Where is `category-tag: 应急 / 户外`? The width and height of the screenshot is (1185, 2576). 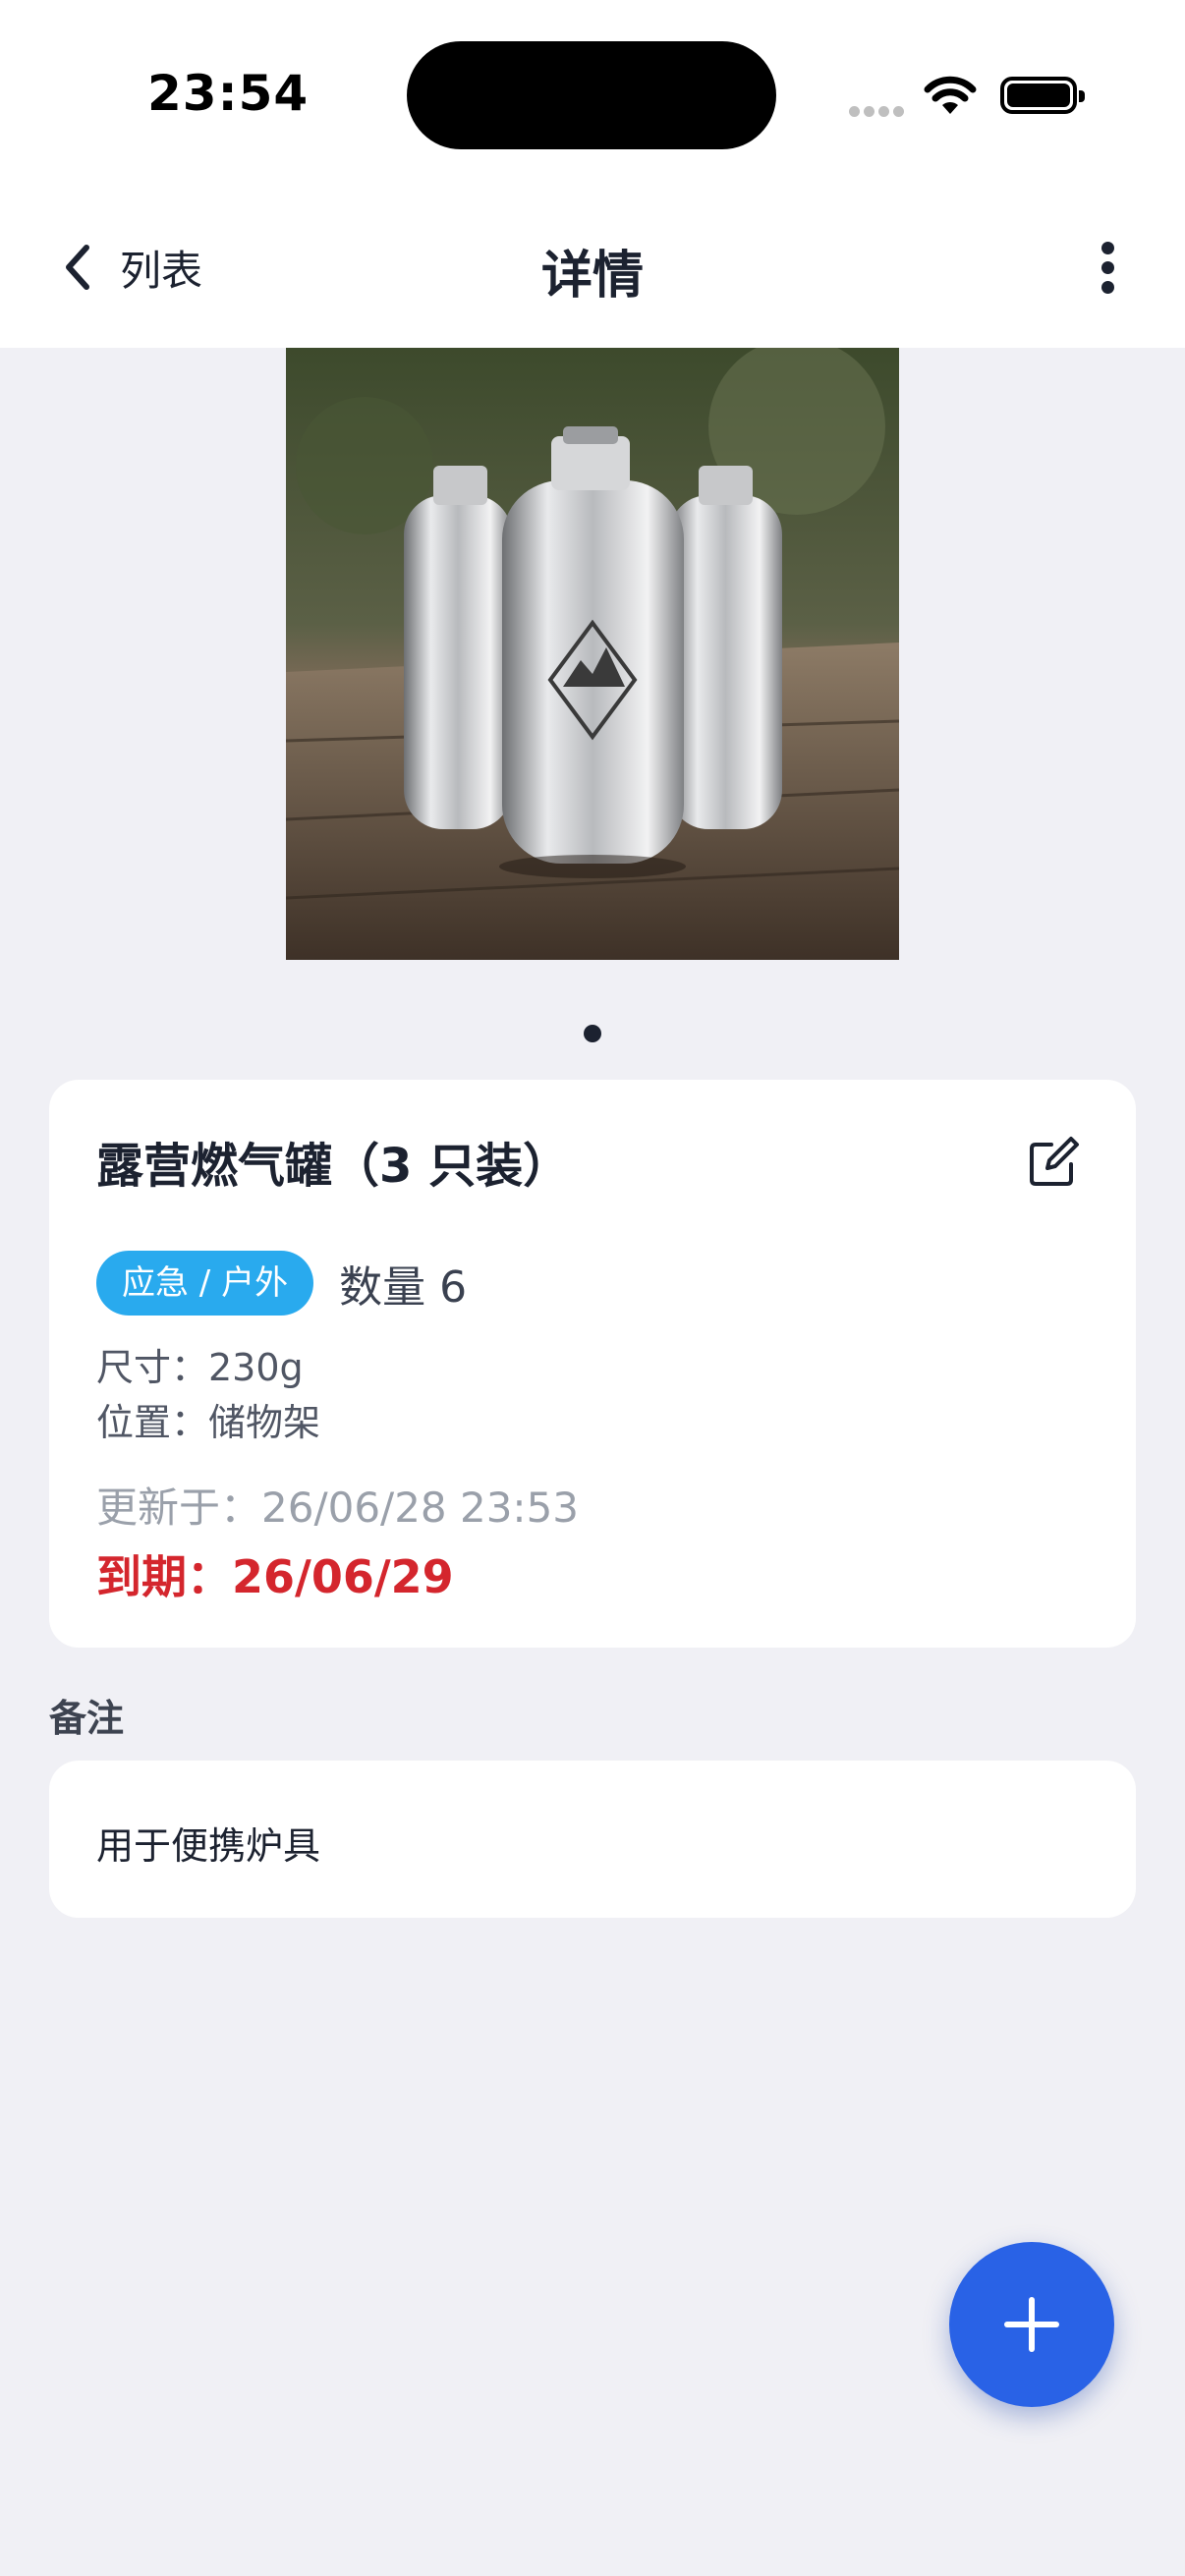 category-tag: 应急 / 户外 is located at coordinates (205, 1283).